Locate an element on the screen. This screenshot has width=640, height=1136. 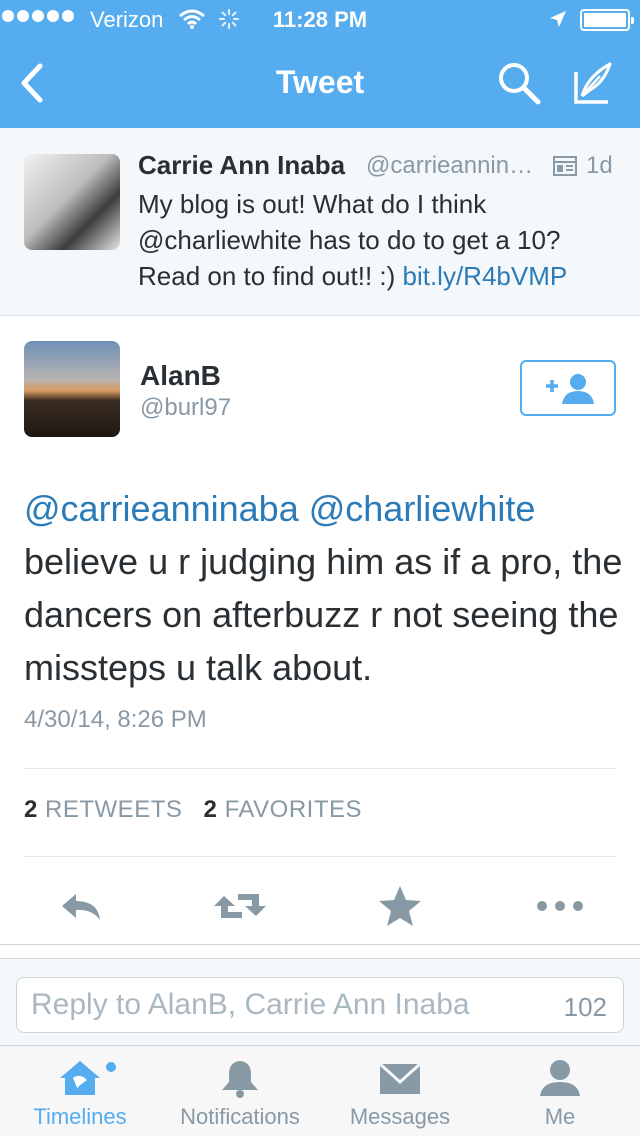
favorite-star-icon is located at coordinates (400, 906).